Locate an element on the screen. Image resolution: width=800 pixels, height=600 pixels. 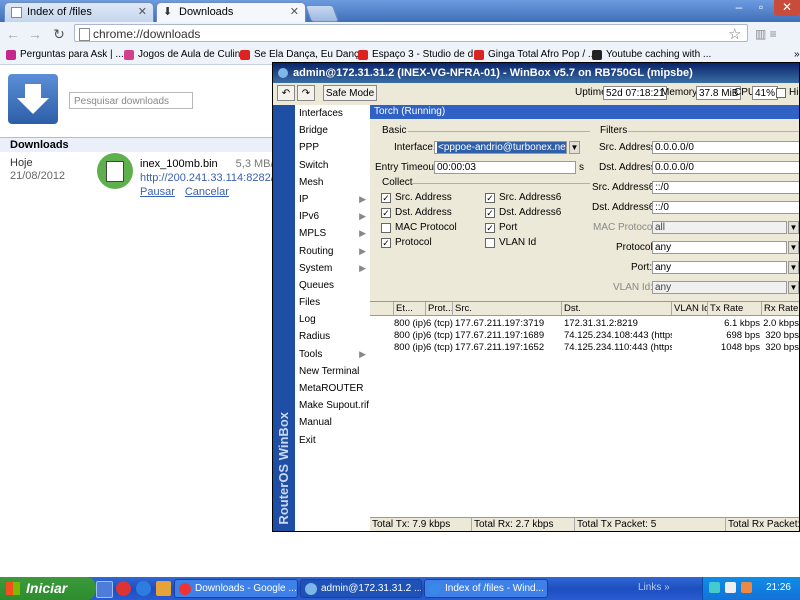
menu-item-exit: Exit is located at coordinates (332, 440).